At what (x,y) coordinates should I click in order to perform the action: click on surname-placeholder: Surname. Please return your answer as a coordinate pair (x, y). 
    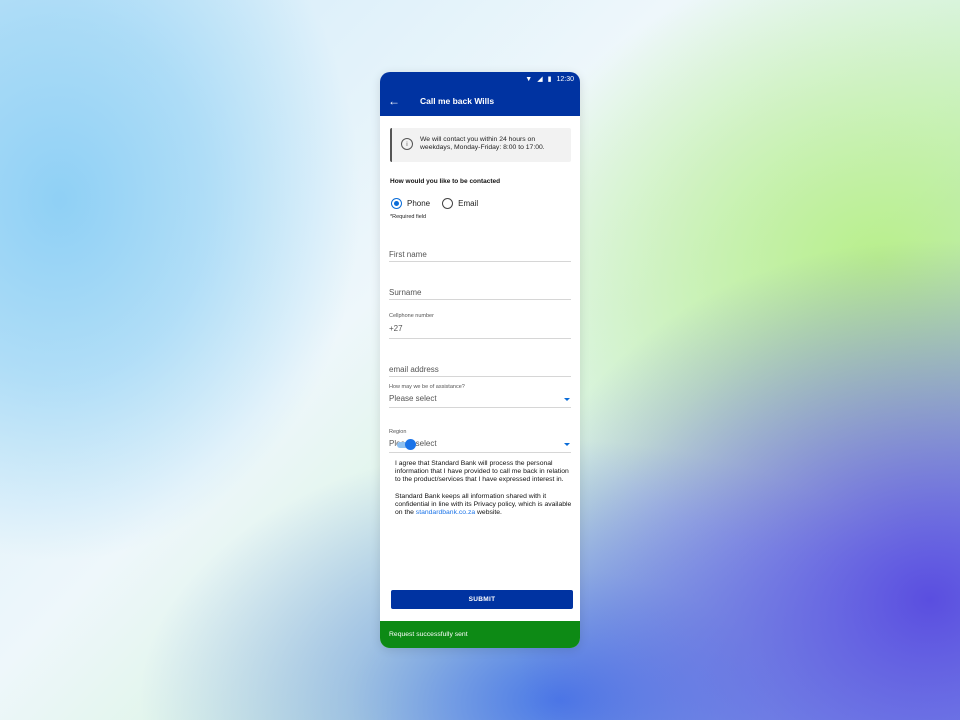
    Looking at the image, I should click on (405, 292).